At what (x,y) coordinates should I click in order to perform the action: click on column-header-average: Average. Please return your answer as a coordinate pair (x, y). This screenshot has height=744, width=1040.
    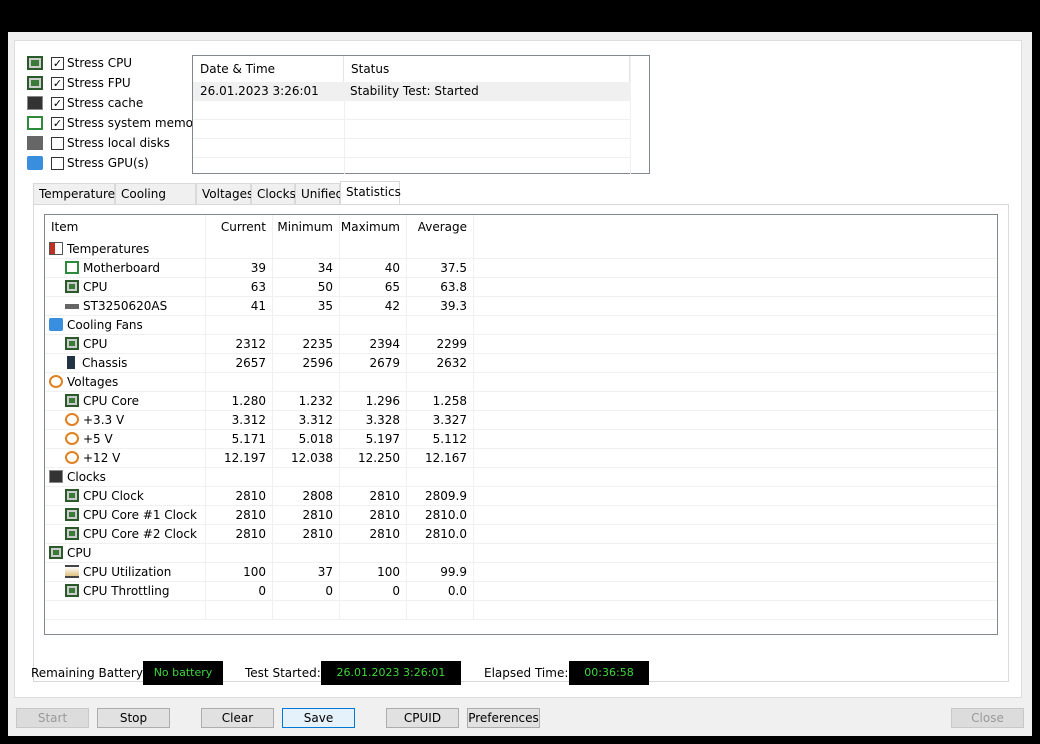
    Looking at the image, I should click on (440, 227).